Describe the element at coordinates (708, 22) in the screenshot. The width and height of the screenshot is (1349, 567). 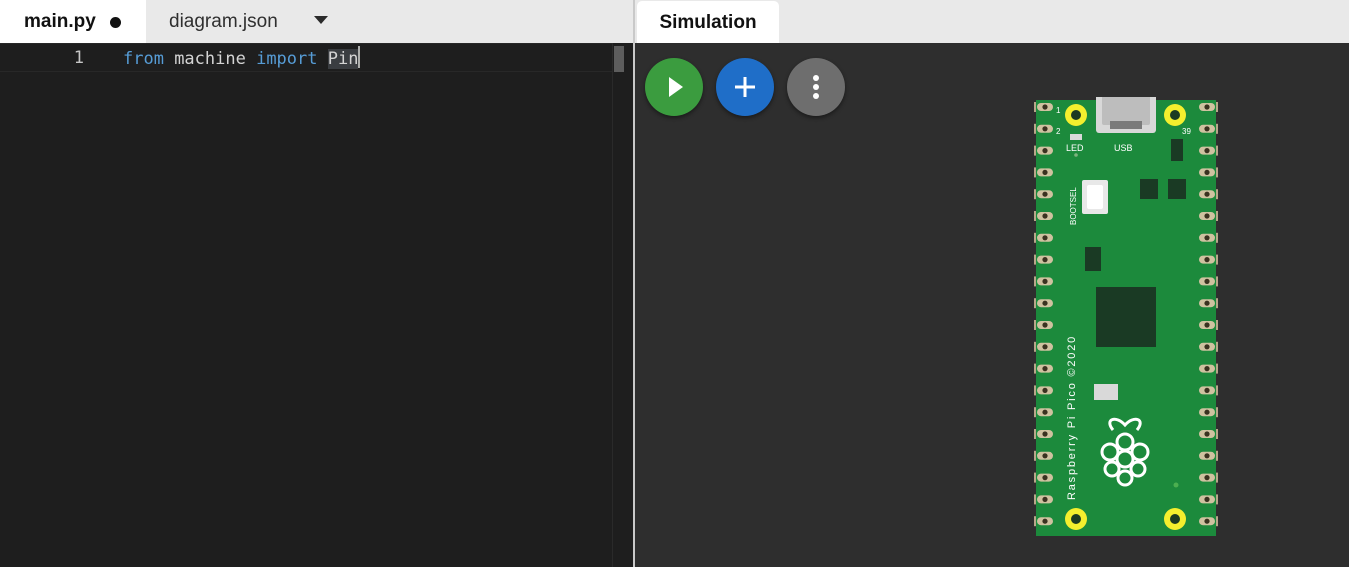
I see `tab-simulation: Simulation` at that location.